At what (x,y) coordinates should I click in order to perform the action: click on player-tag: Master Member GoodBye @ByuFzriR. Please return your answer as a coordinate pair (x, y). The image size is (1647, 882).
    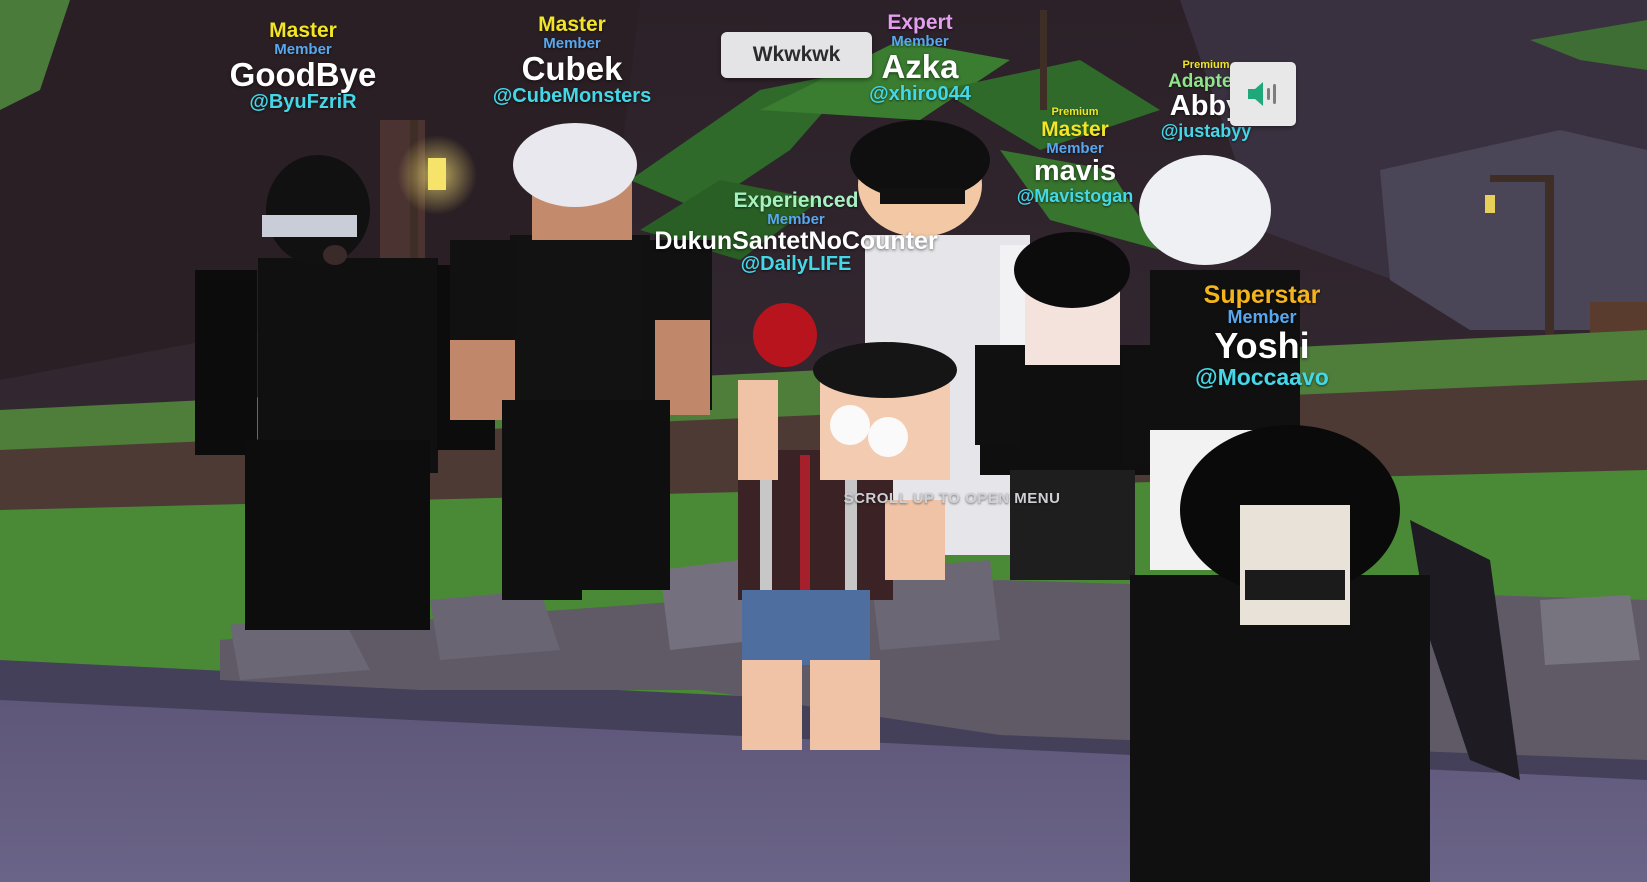
    Looking at the image, I should click on (303, 66).